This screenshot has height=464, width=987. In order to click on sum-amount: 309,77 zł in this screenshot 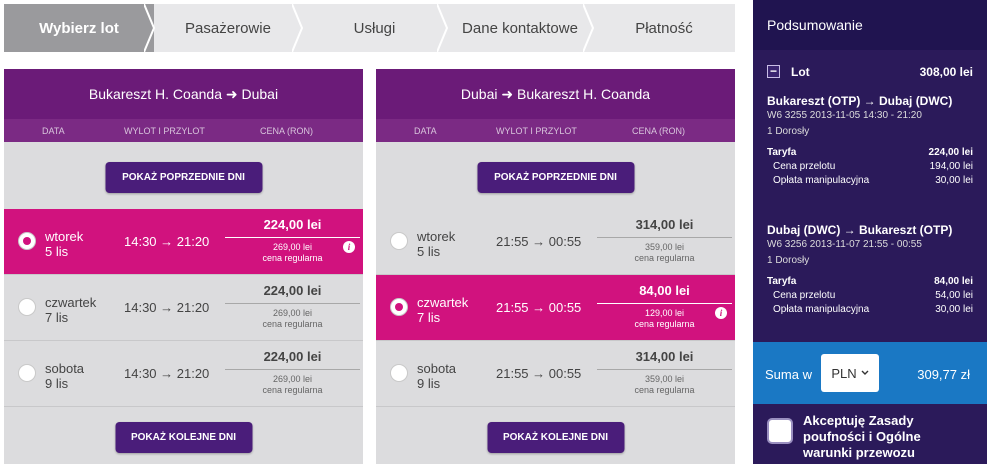, I will do `click(943, 374)`.